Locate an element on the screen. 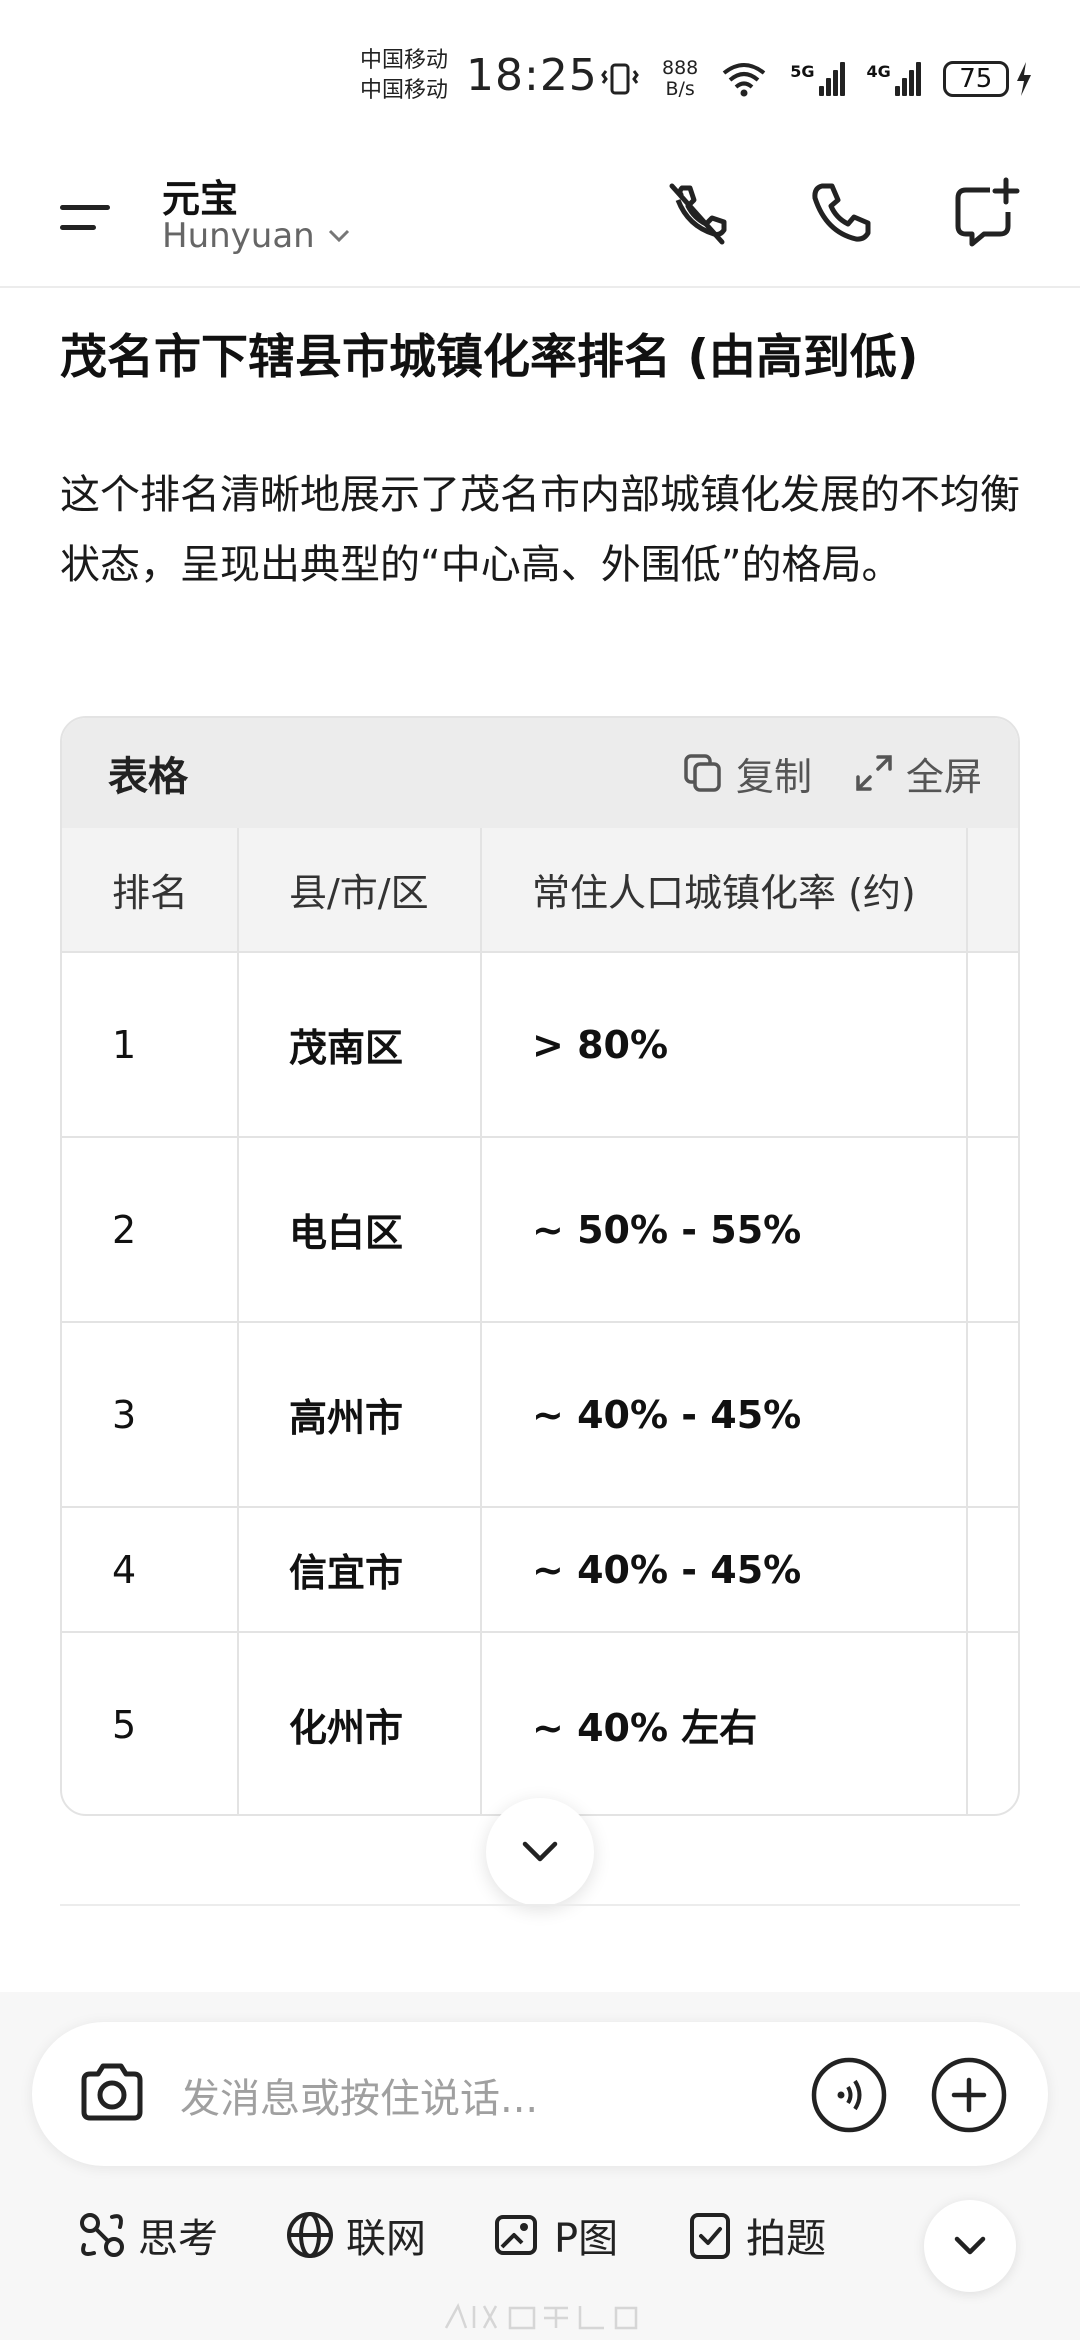 The image size is (1080, 2340). content-divider is located at coordinates (540, 1905).